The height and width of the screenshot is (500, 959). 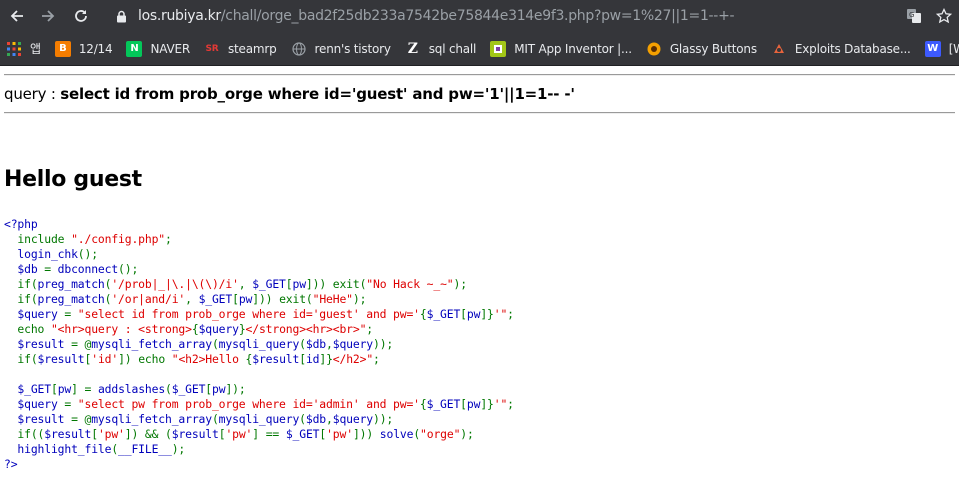 What do you see at coordinates (242, 329) in the screenshot?
I see `code-token: }` at bounding box center [242, 329].